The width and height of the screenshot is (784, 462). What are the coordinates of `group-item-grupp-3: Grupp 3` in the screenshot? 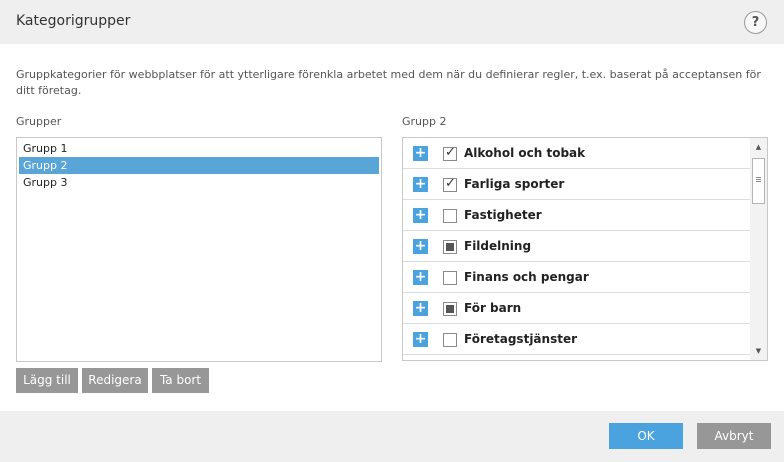 It's located at (199, 182).